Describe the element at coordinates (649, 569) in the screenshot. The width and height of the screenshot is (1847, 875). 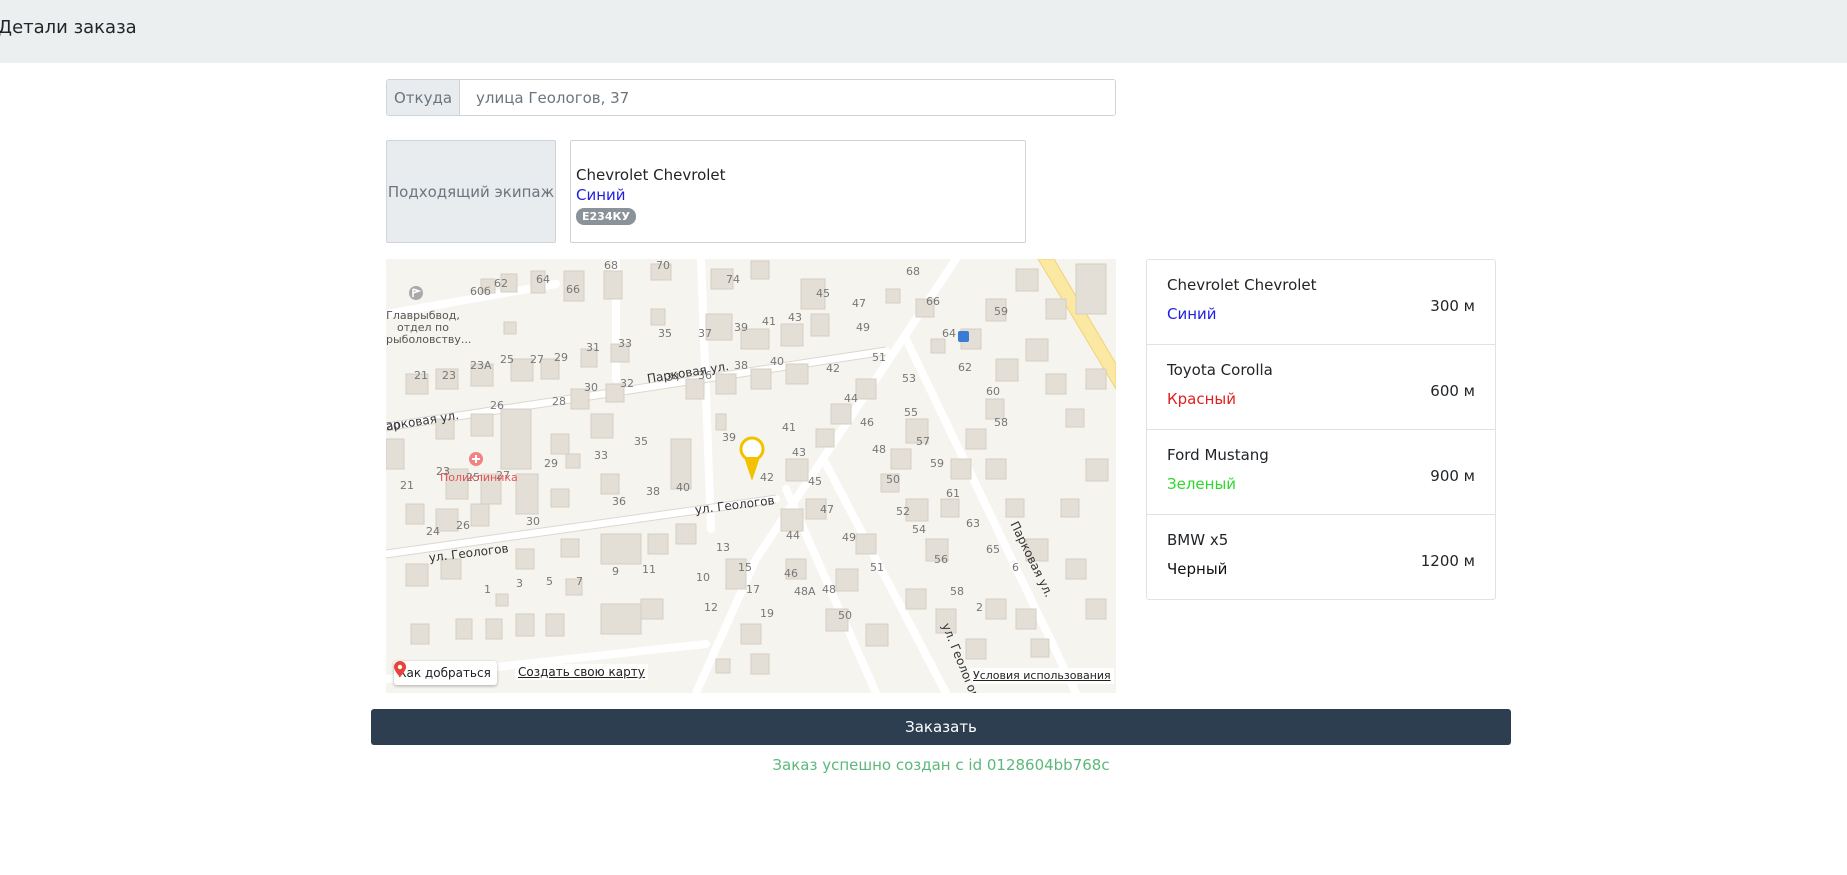
I see `svg-text: 11` at that location.